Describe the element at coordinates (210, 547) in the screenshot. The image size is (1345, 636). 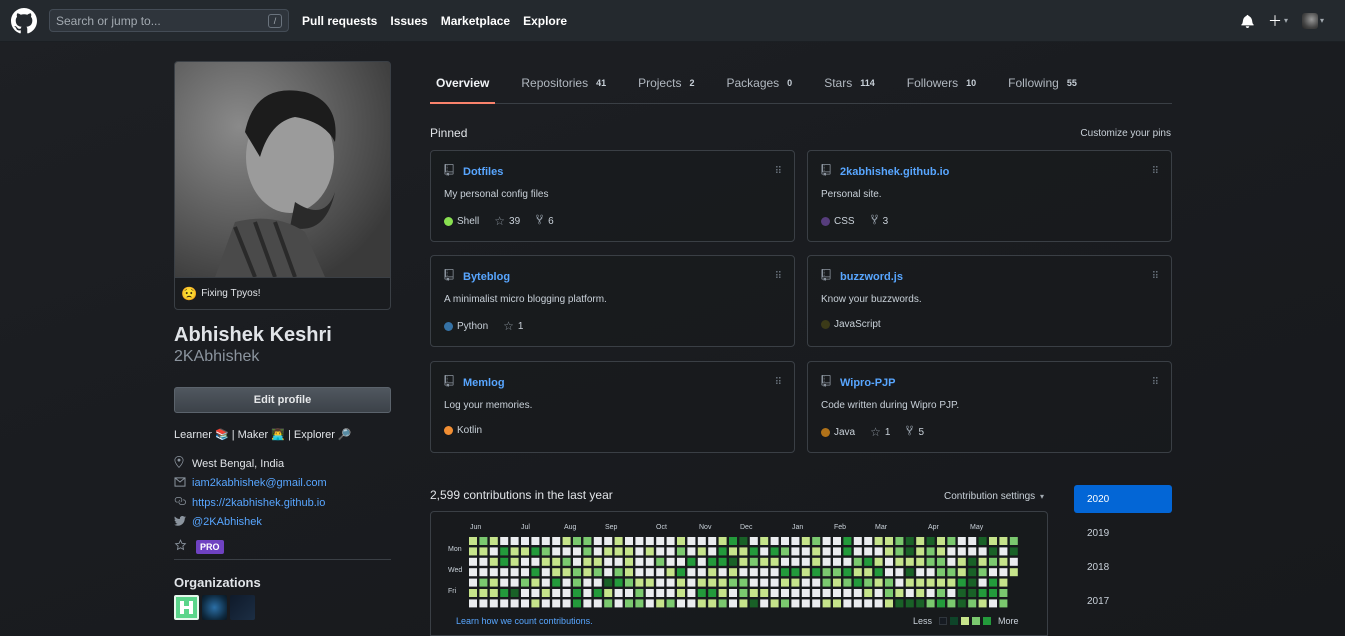
I see `pro-badge: PRO` at that location.